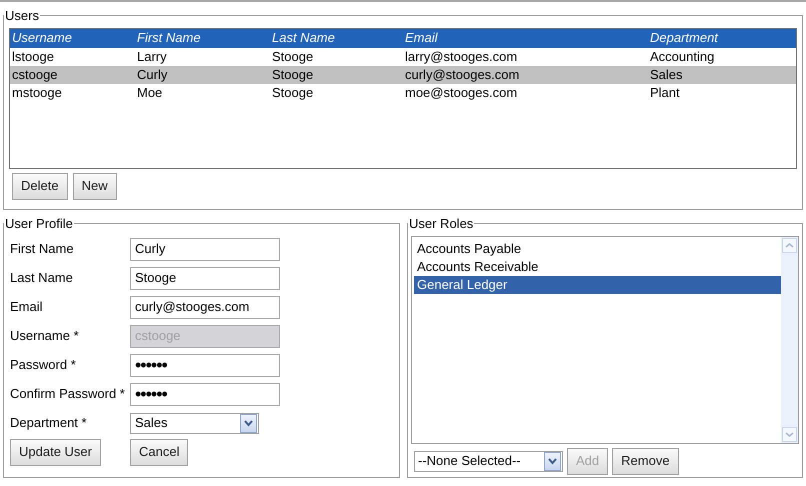 This screenshot has width=806, height=486. What do you see at coordinates (205, 249) in the screenshot?
I see `input-field: Curly` at bounding box center [205, 249].